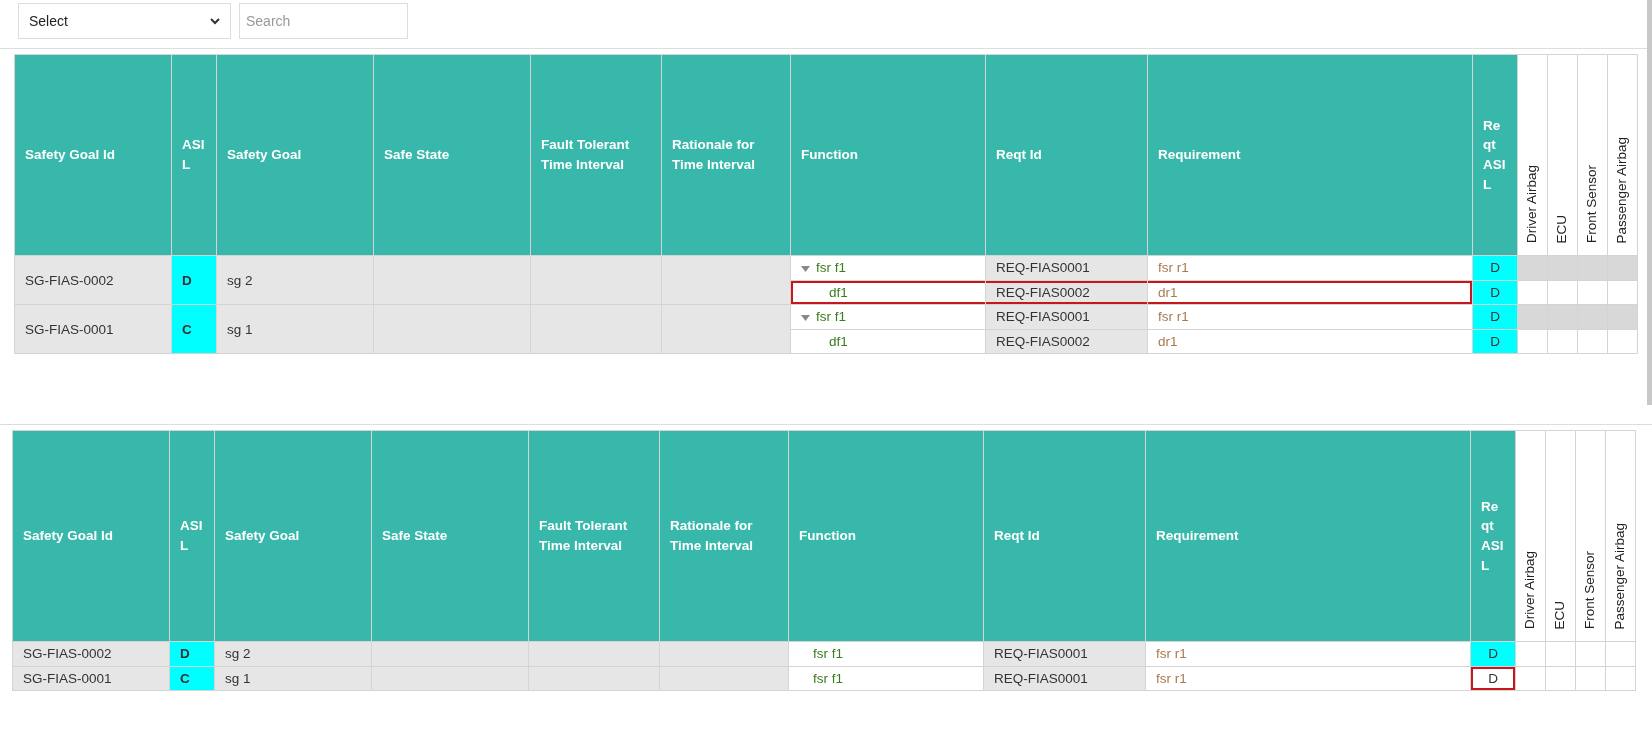 The image size is (1652, 741). Describe the element at coordinates (323, 21) in the screenshot. I see `search-field: Search` at that location.